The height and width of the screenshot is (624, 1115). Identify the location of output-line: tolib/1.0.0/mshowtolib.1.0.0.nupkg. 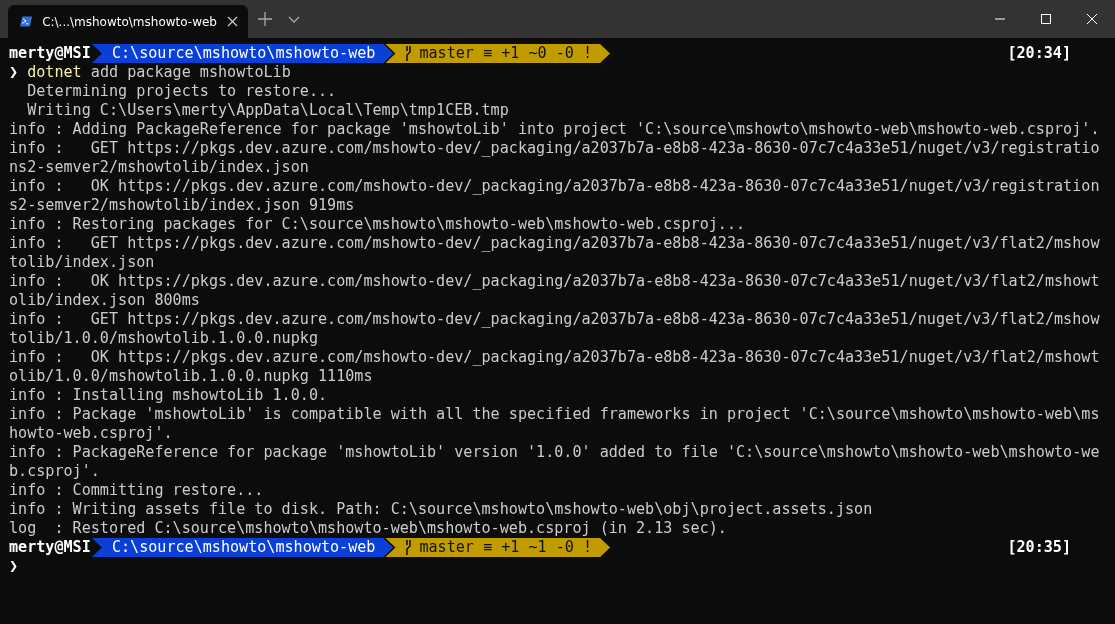
(163, 338).